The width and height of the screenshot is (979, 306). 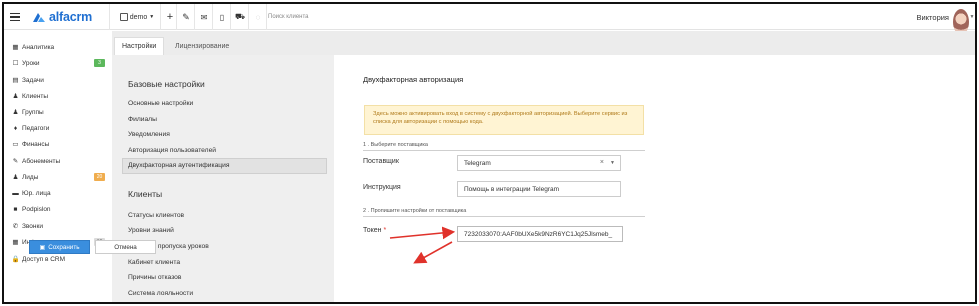 I want to click on sidebar-item: ☐ Уроки 3, so click(x=59, y=63).